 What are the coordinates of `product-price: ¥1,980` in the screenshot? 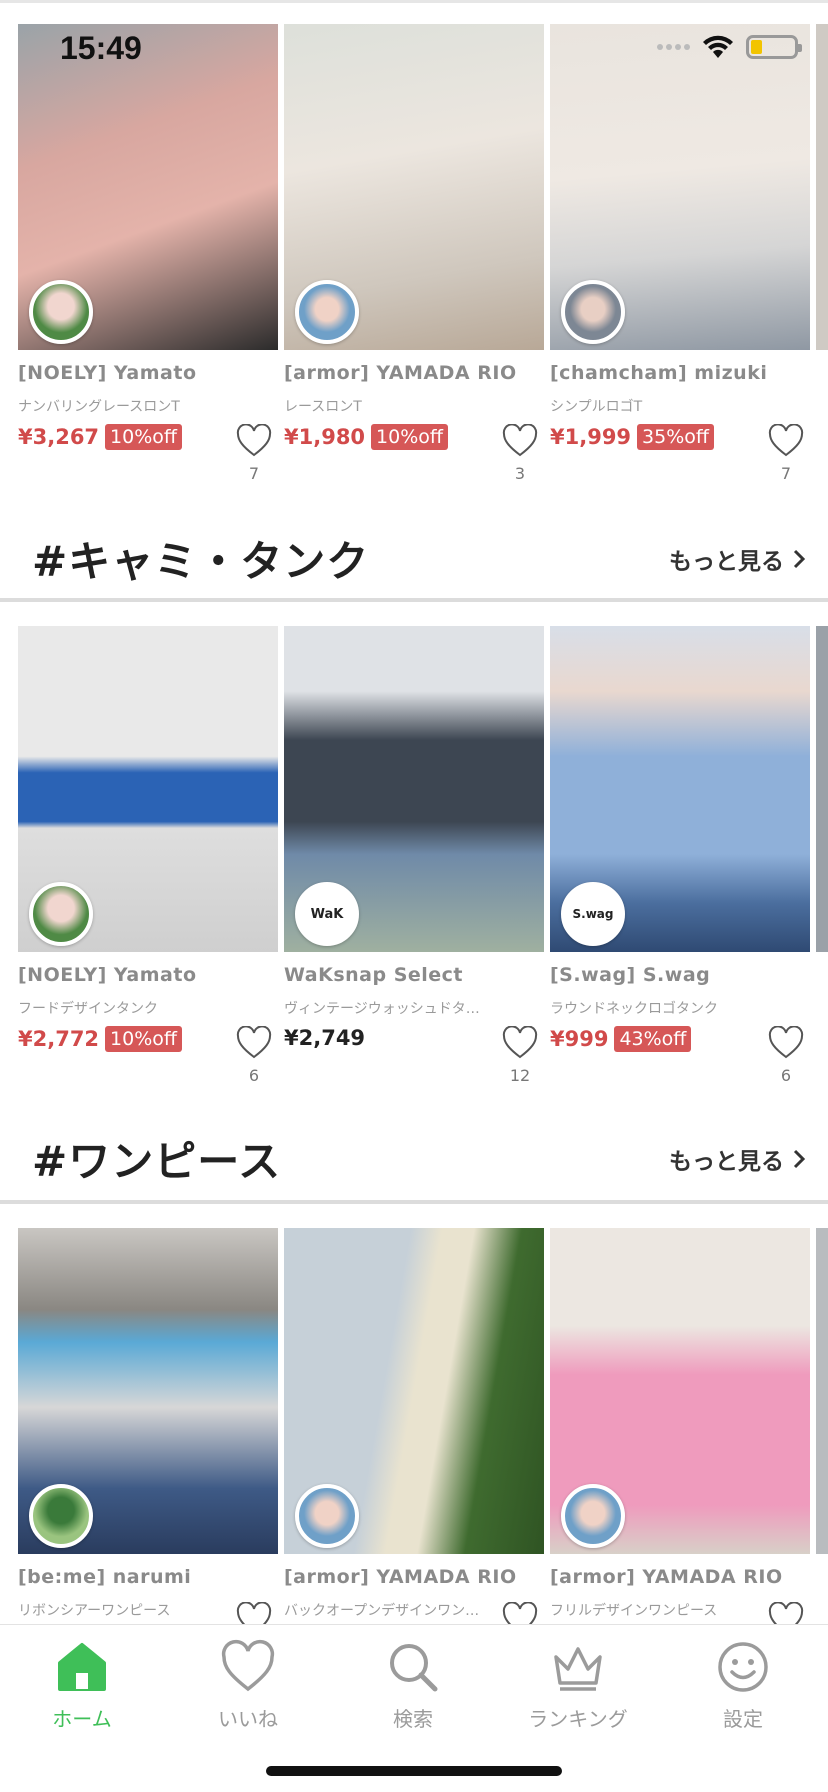 It's located at (325, 437).